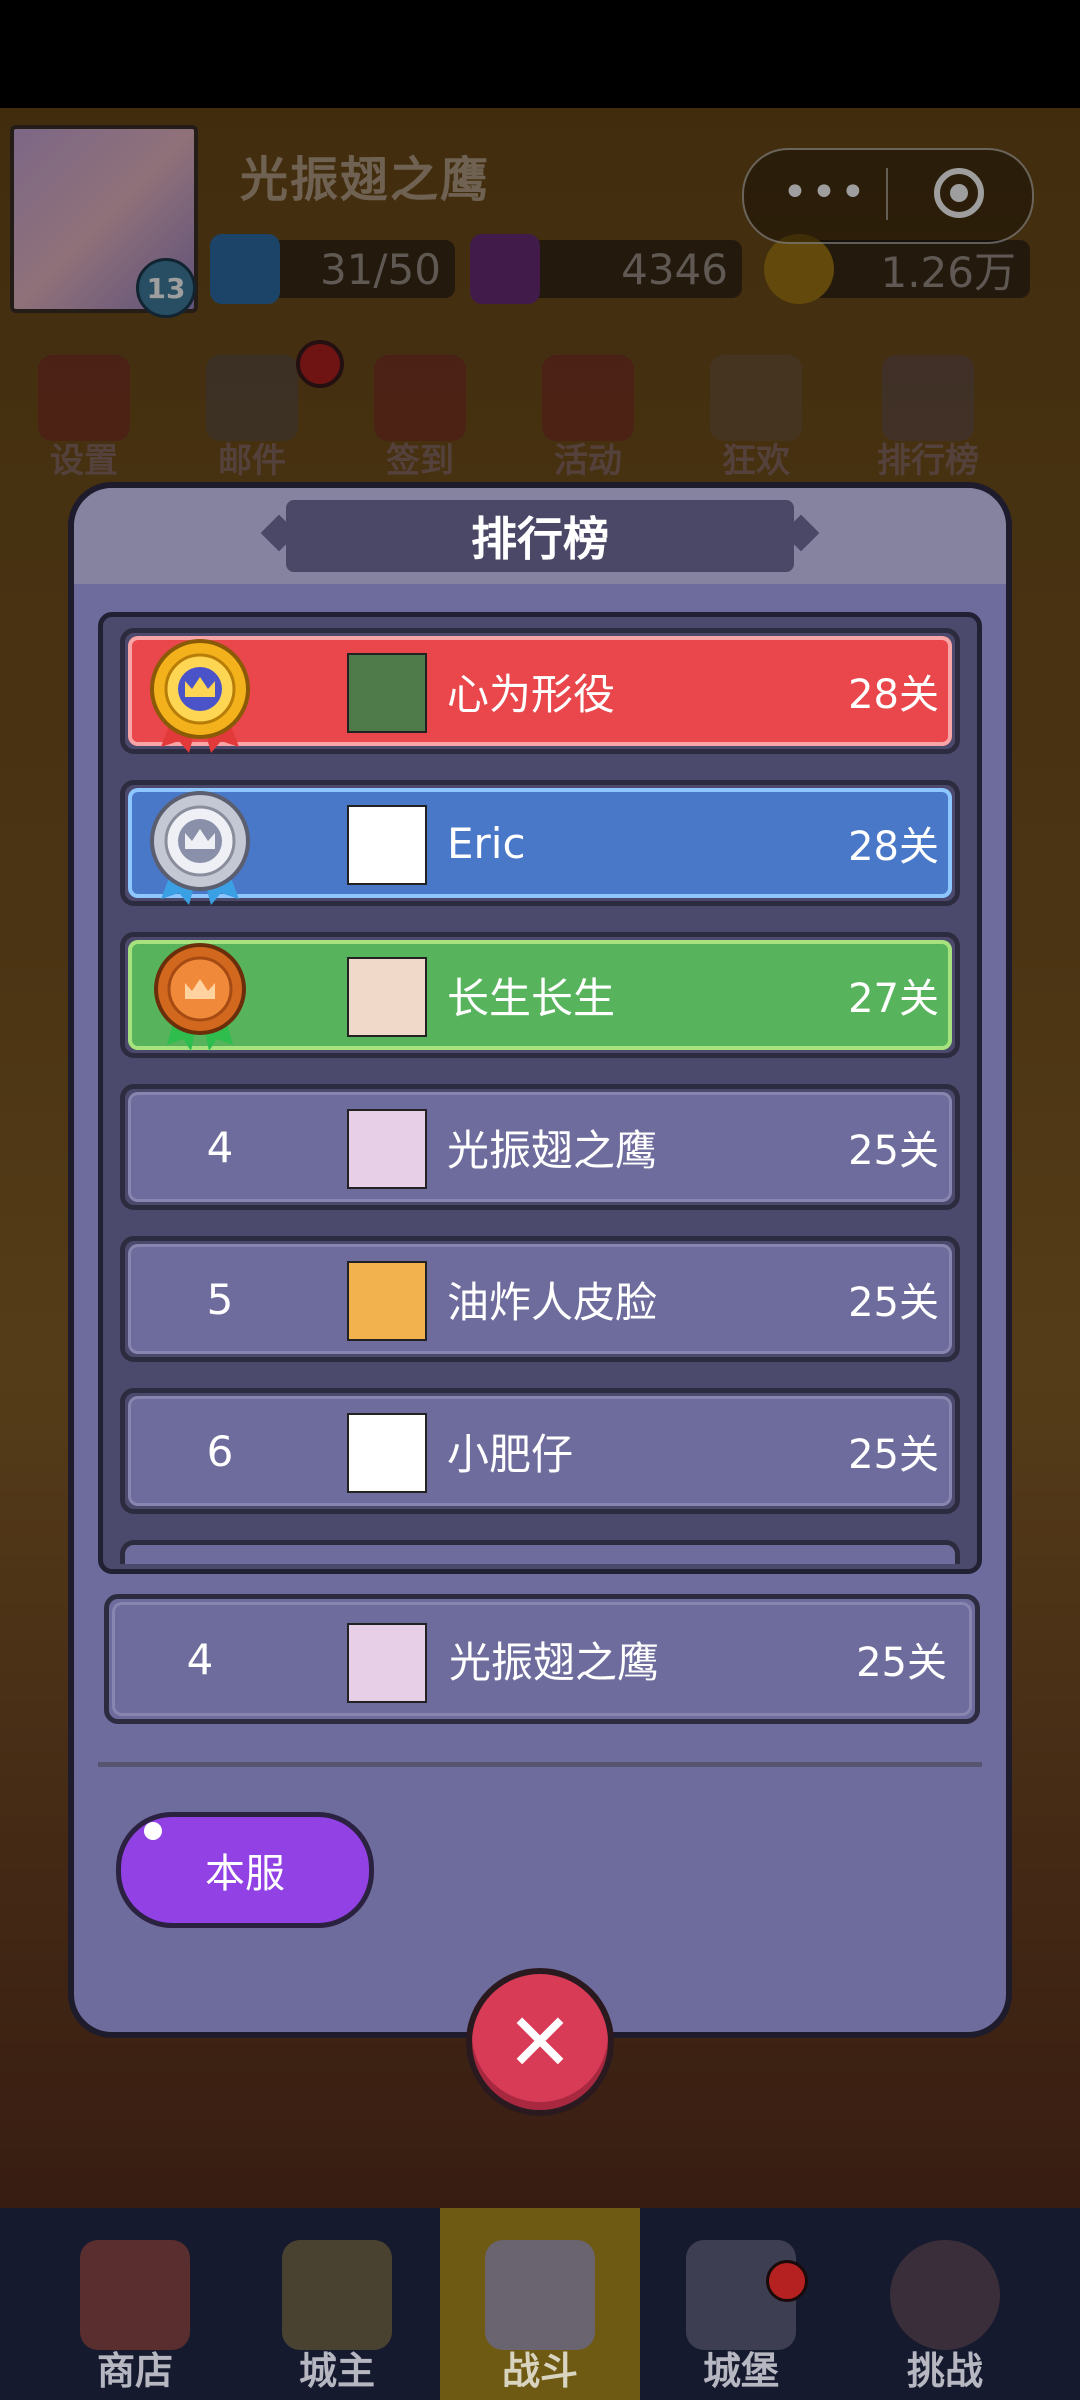 The image size is (1080, 2400). Describe the element at coordinates (539, 2371) in the screenshot. I see `nav-label: 战斗` at that location.